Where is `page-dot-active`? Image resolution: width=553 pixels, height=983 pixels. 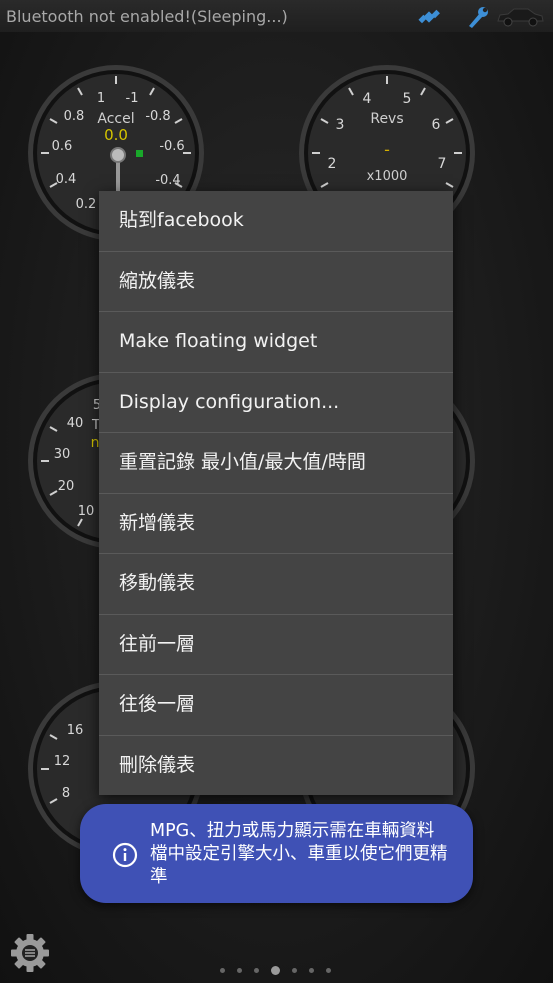 page-dot-active is located at coordinates (275, 970).